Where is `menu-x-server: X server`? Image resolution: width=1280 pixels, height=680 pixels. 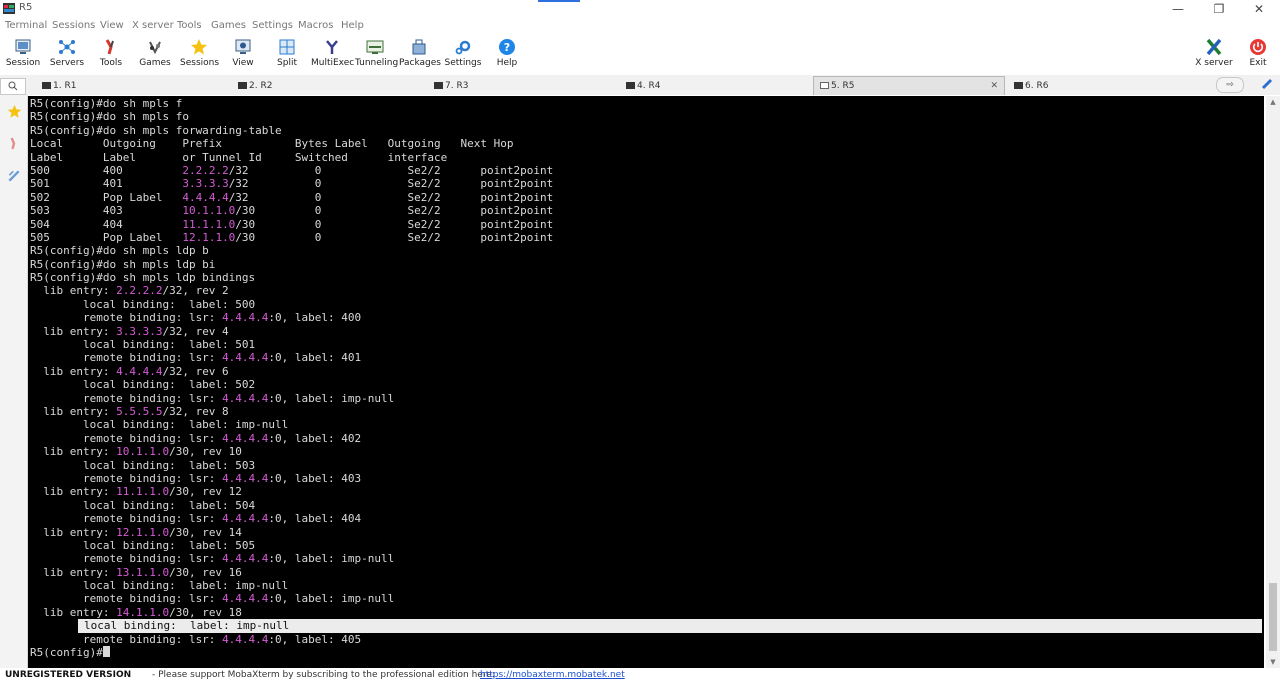 menu-x-server: X server is located at coordinates (153, 25).